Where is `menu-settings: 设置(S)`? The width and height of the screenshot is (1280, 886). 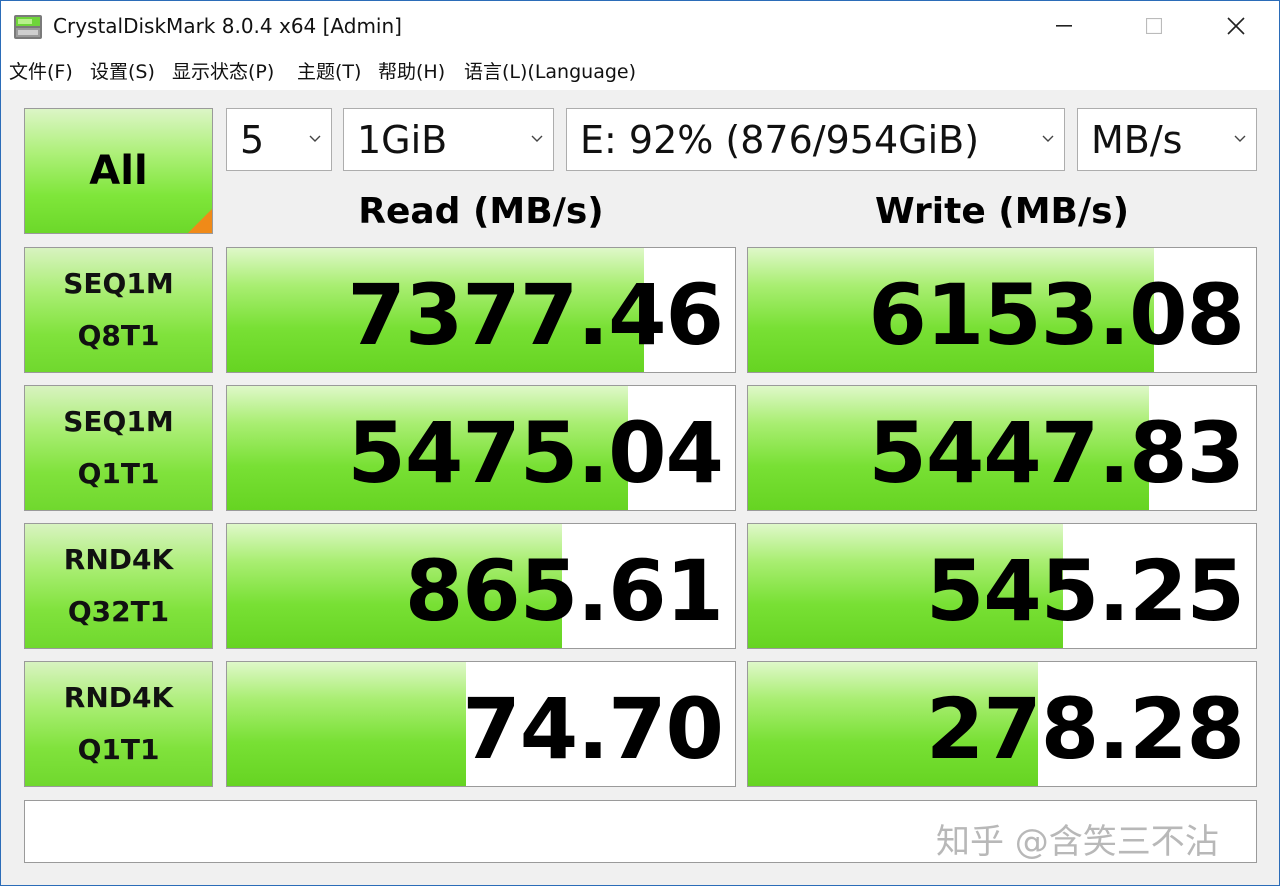 menu-settings: 设置(S) is located at coordinates (122, 70).